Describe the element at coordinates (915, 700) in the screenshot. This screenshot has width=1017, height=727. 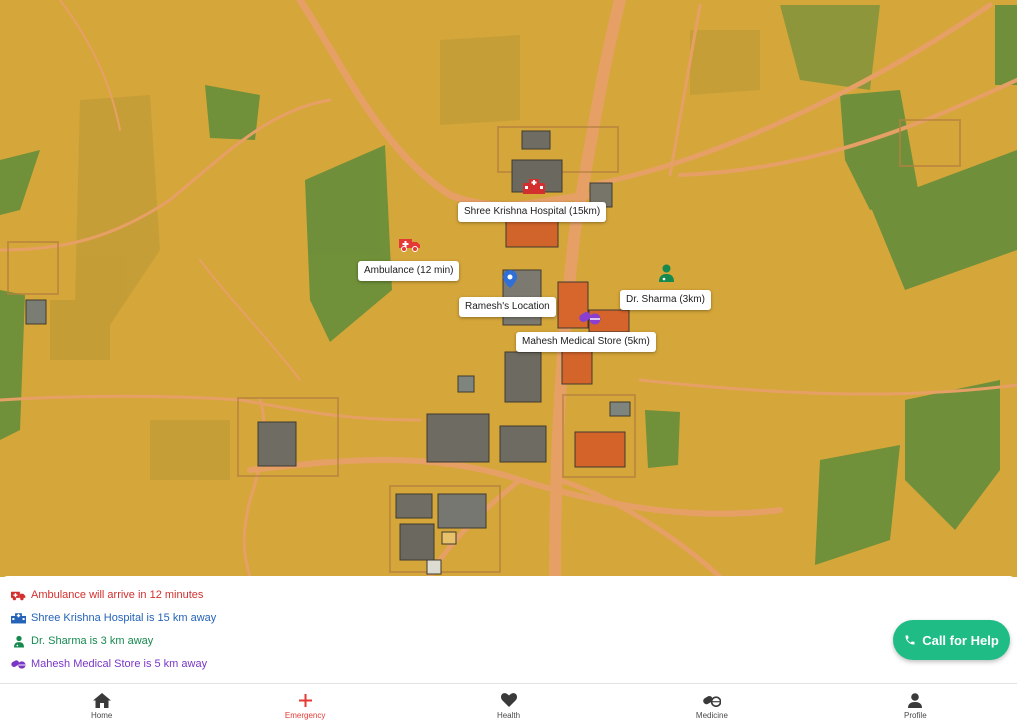
I see `user-icon` at that location.